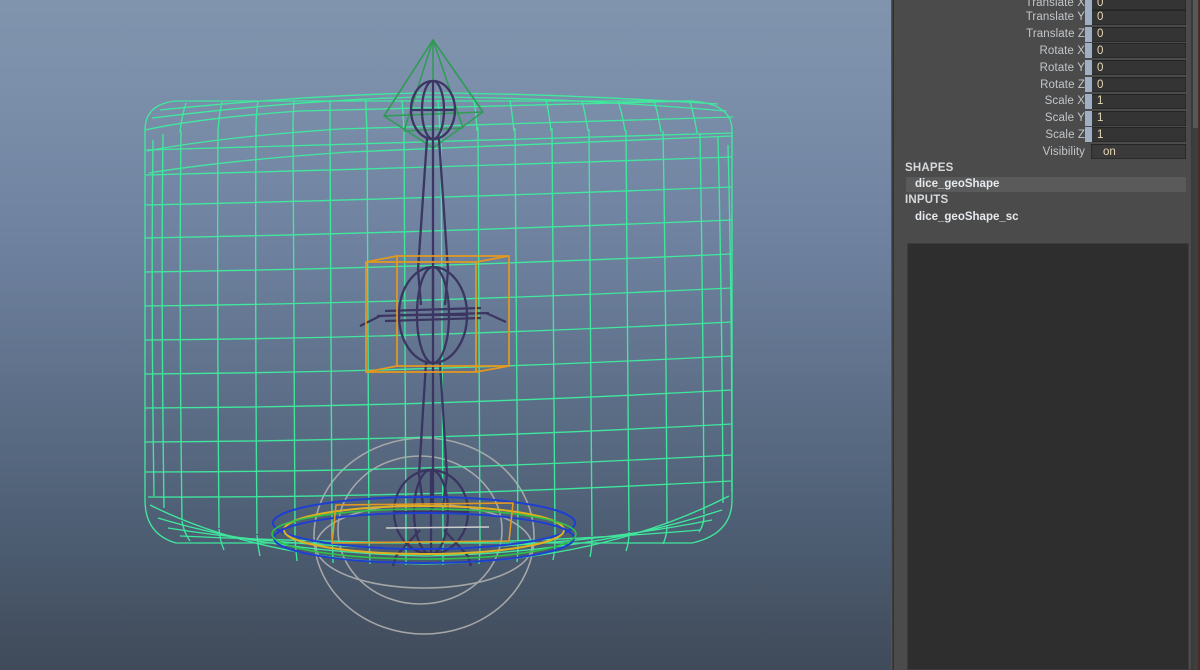  Describe the element at coordinates (1135, 68) in the screenshot. I see `attr-input-rotate-y: 0` at that location.